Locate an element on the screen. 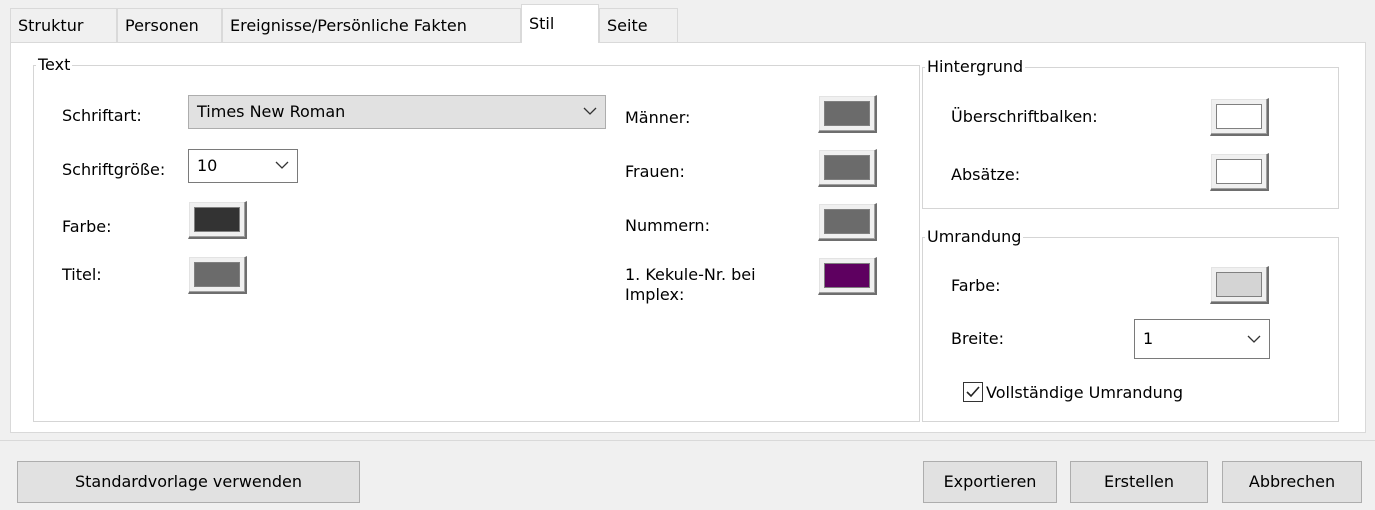 This screenshot has height=510, width=1375. kekule-color-swatch is located at coordinates (847, 275).